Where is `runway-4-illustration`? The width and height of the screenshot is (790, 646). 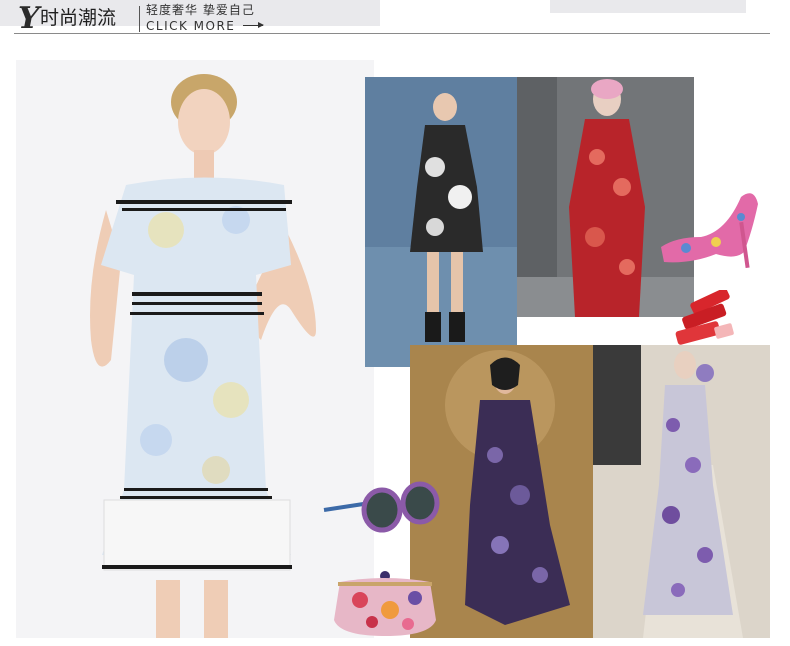 runway-4-illustration is located at coordinates (681, 491).